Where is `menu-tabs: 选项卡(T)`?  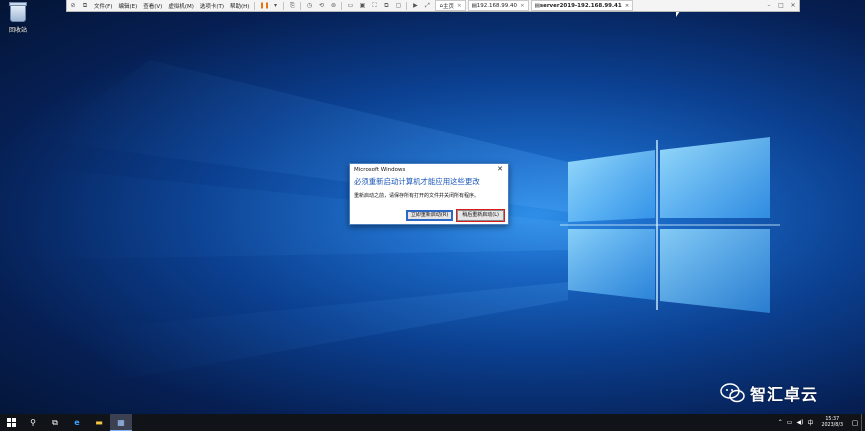
menu-tabs: 选项卡(T) is located at coordinates (212, 6).